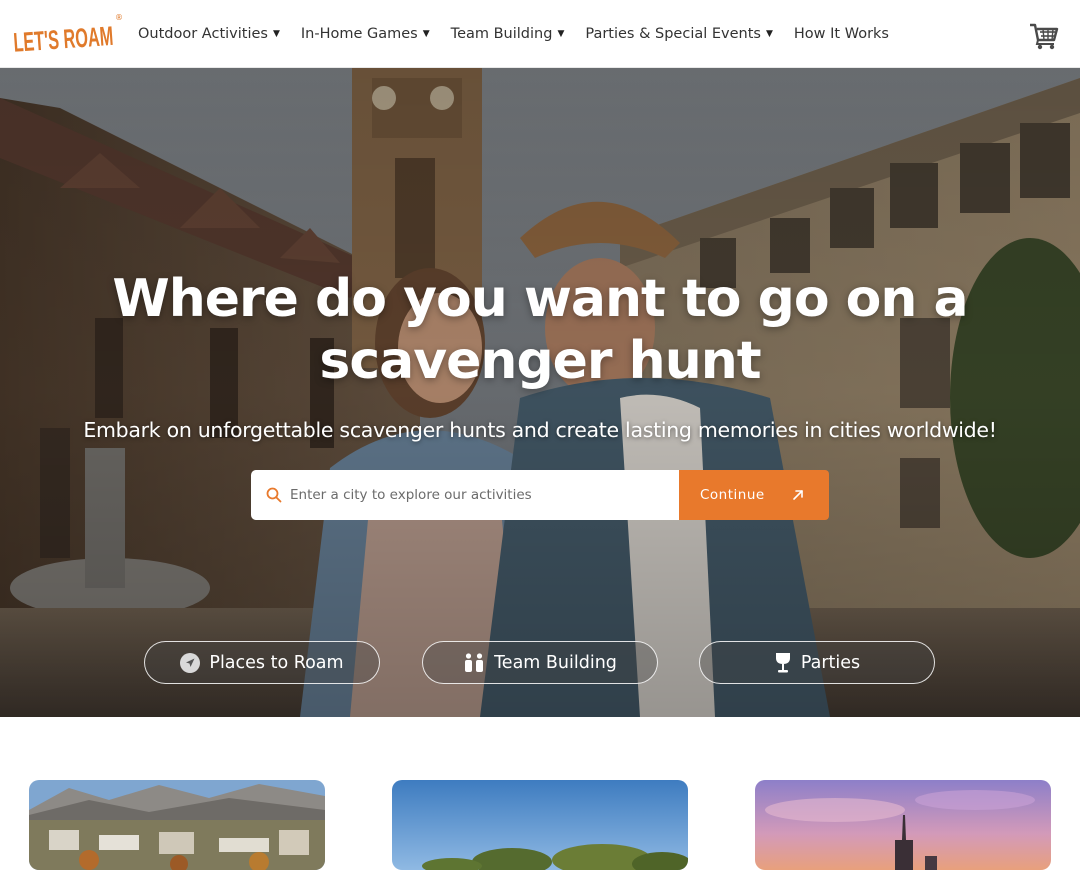 This screenshot has height=870, width=1080. Describe the element at coordinates (673, 34) in the screenshot. I see `nav-parties-special-events-label: Parties & Special Events` at that location.